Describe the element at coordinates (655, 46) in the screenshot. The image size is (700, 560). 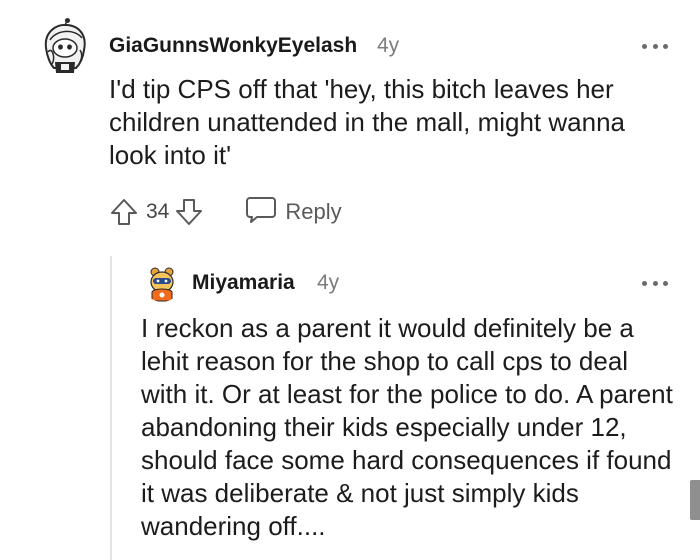
I see `more-options-icon` at that location.